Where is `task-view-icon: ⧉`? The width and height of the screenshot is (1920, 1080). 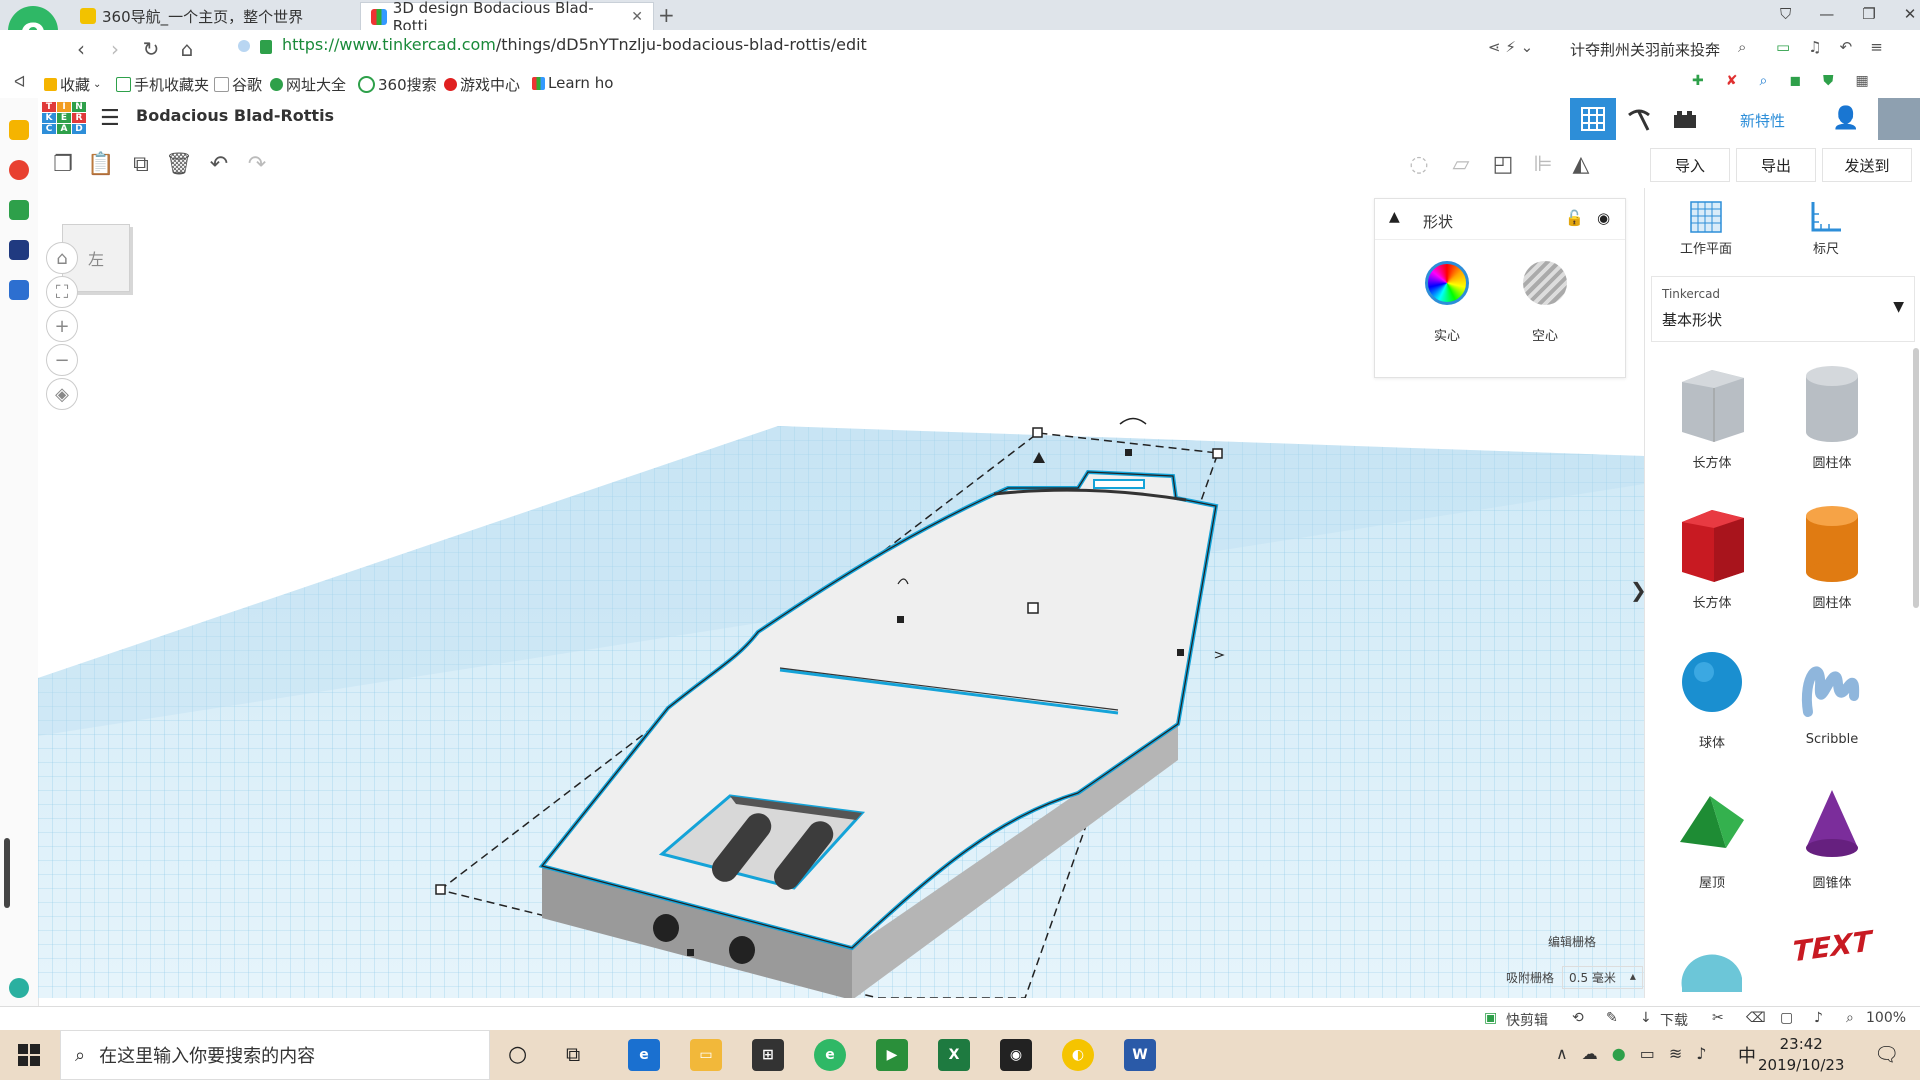 task-view-icon: ⧉ is located at coordinates (573, 1054).